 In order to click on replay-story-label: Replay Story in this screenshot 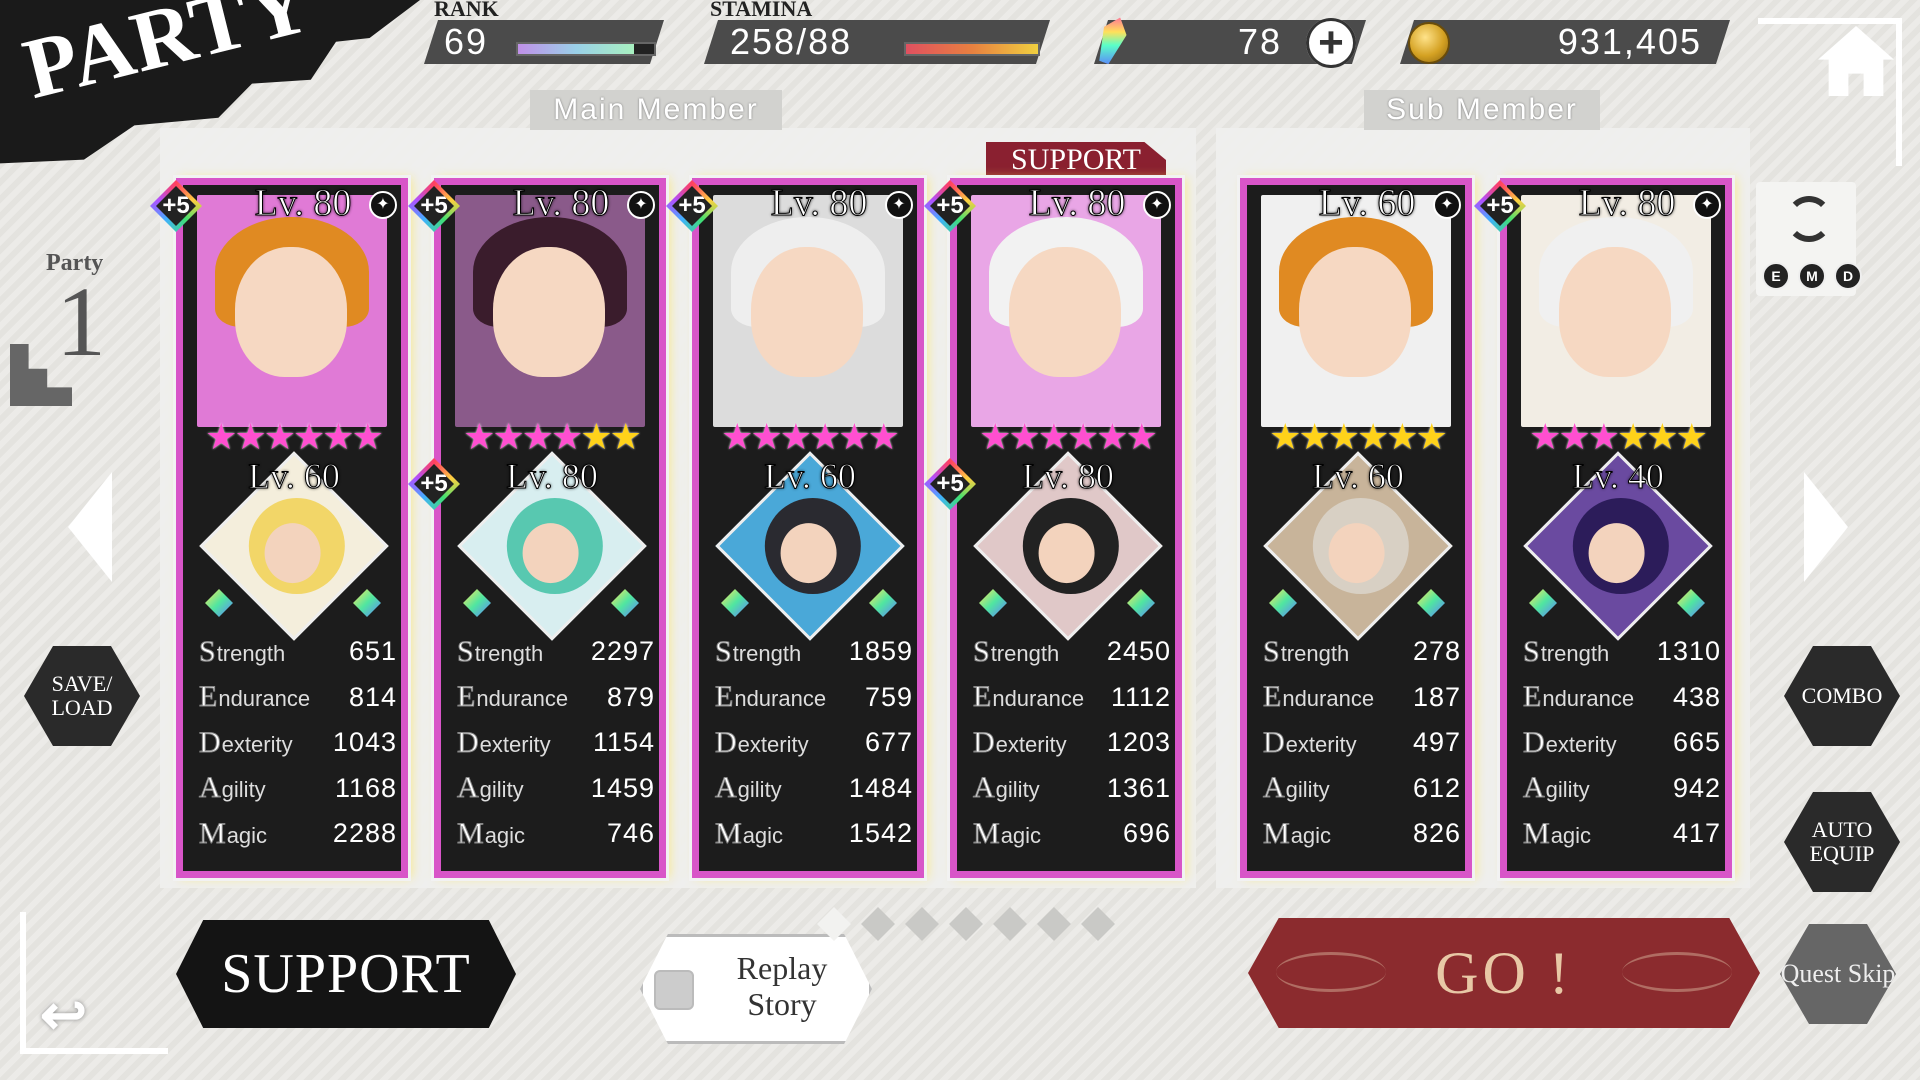, I will do `click(782, 986)`.